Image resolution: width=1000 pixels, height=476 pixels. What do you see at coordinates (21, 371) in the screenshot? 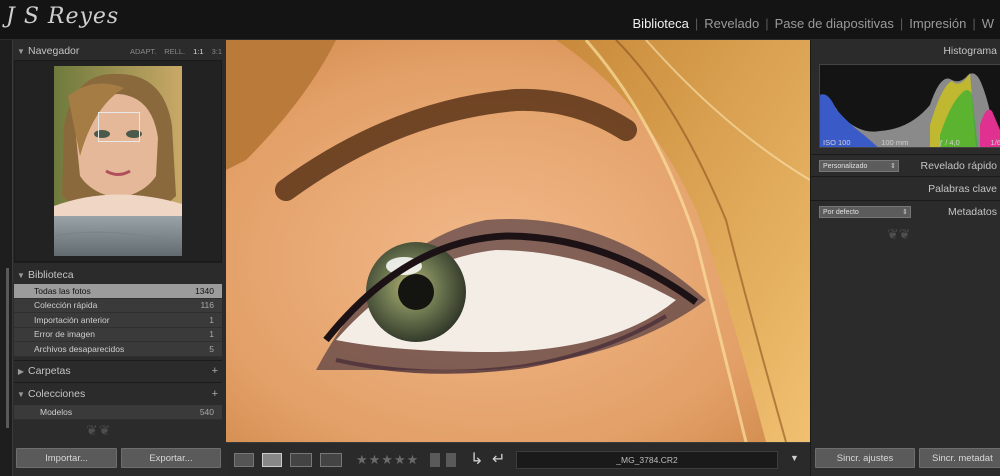
I see `expand-triangle-icon: ▶` at bounding box center [21, 371].